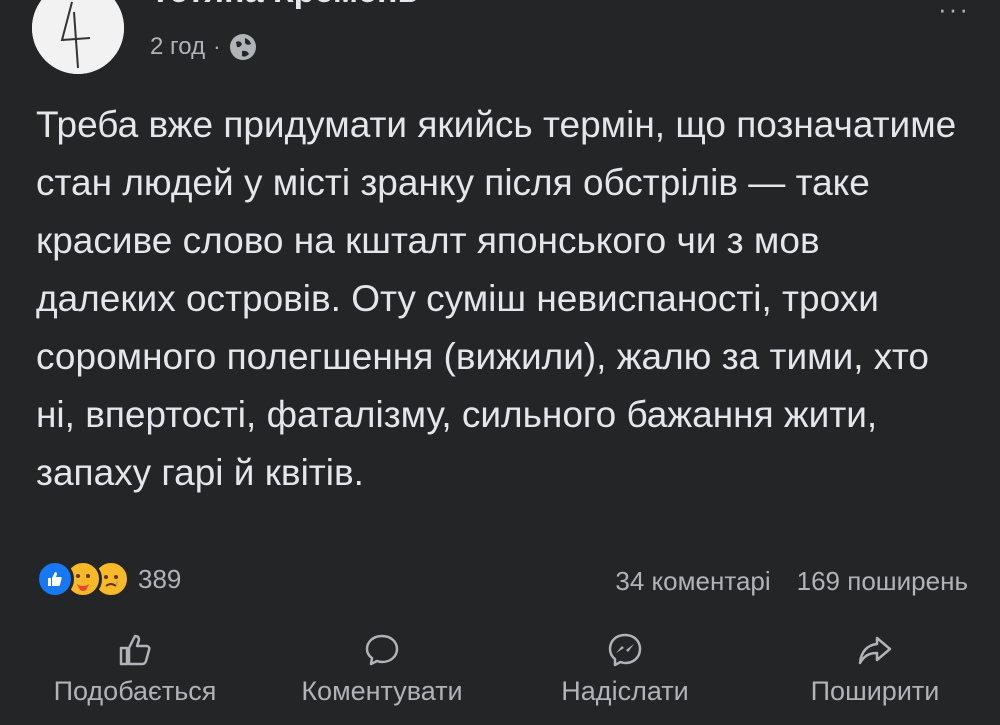 The width and height of the screenshot is (1000, 725). What do you see at coordinates (875, 650) in the screenshot?
I see `share-icon` at bounding box center [875, 650].